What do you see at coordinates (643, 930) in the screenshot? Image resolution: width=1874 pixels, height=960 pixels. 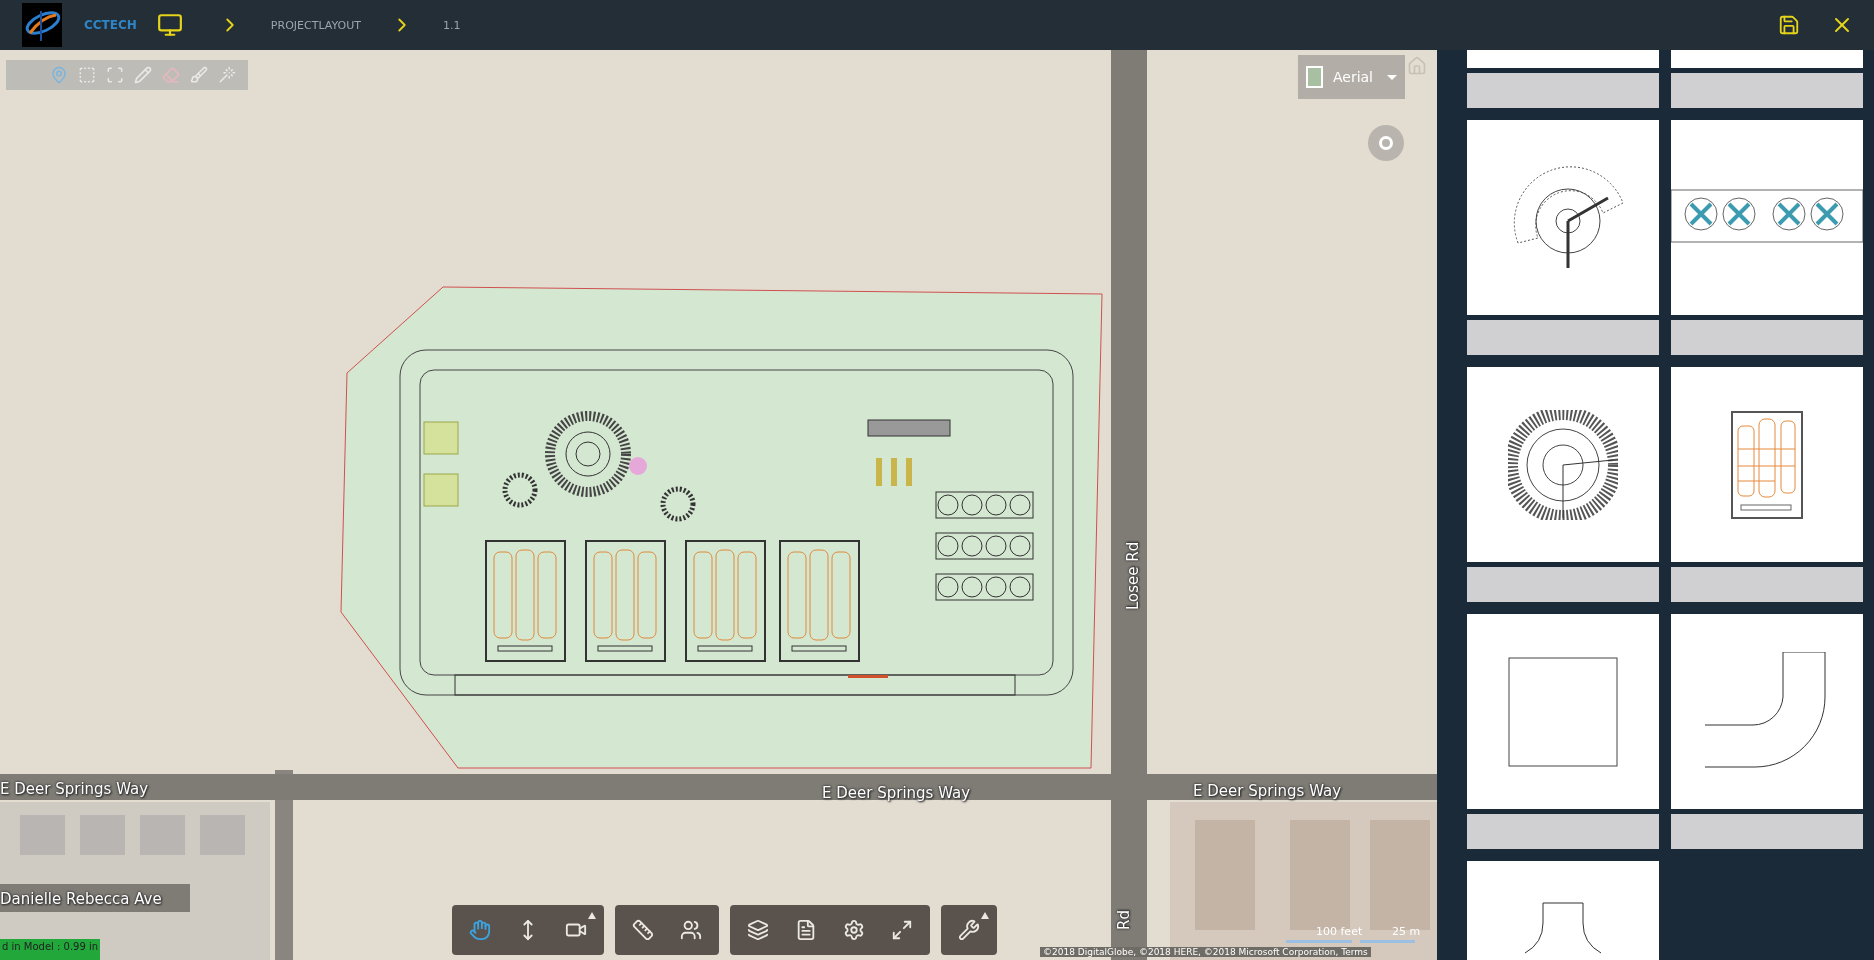 I see `ruler-icon` at bounding box center [643, 930].